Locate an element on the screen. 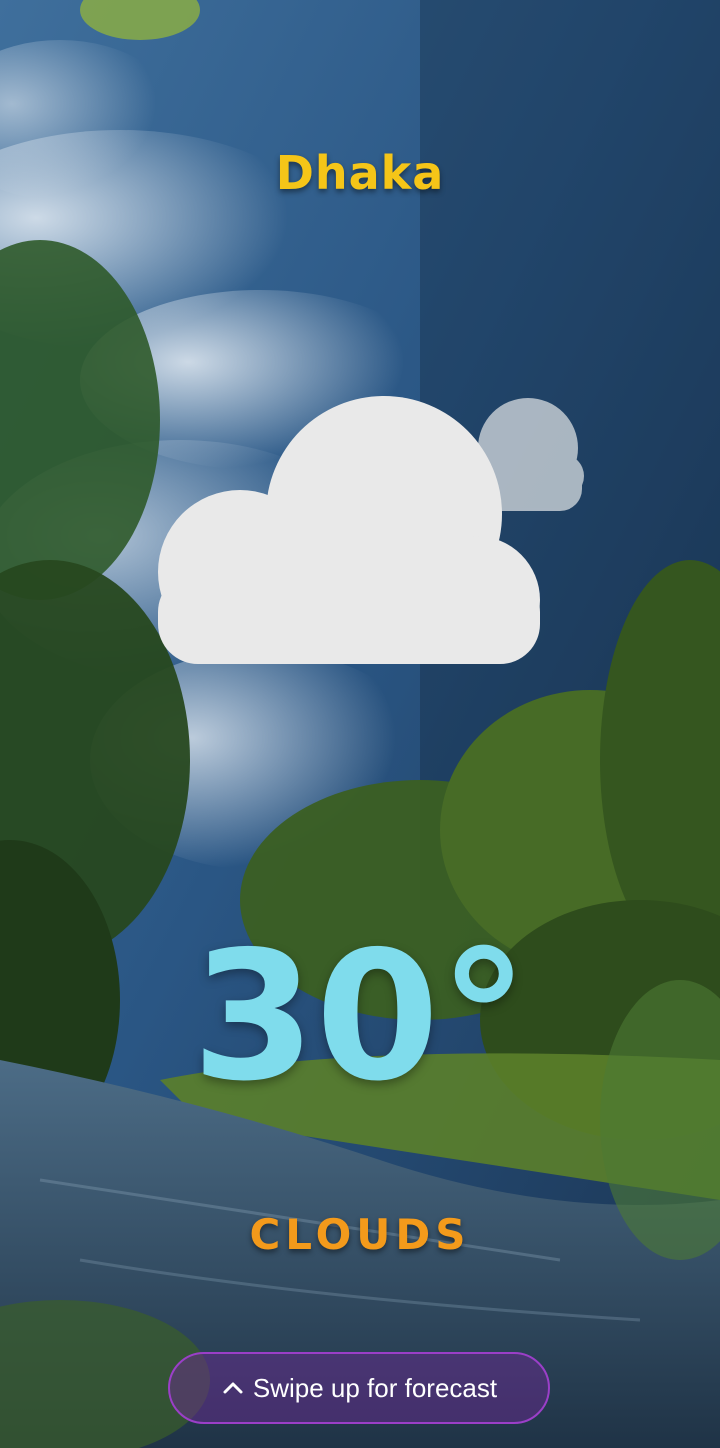 The height and width of the screenshot is (1448, 720). partly-cloudy-icon is located at coordinates (371, 530).